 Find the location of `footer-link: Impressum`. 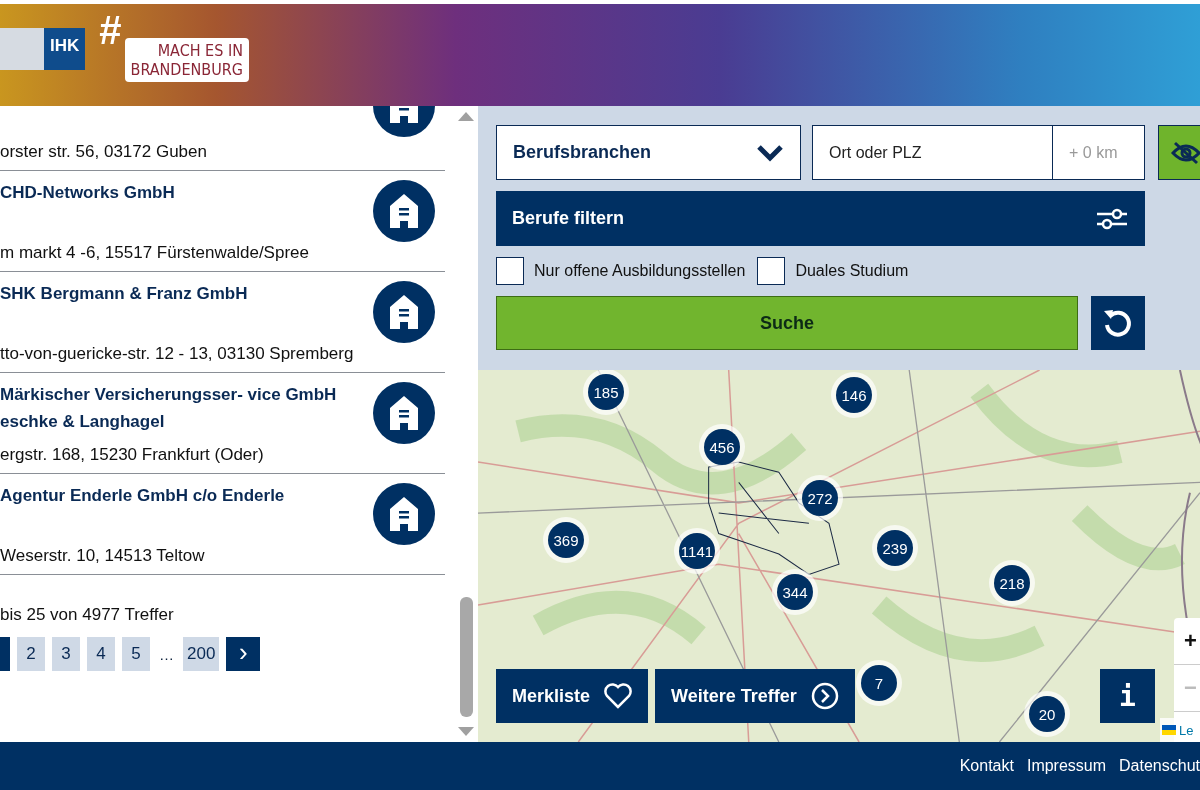

footer-link: Impressum is located at coordinates (1066, 766).